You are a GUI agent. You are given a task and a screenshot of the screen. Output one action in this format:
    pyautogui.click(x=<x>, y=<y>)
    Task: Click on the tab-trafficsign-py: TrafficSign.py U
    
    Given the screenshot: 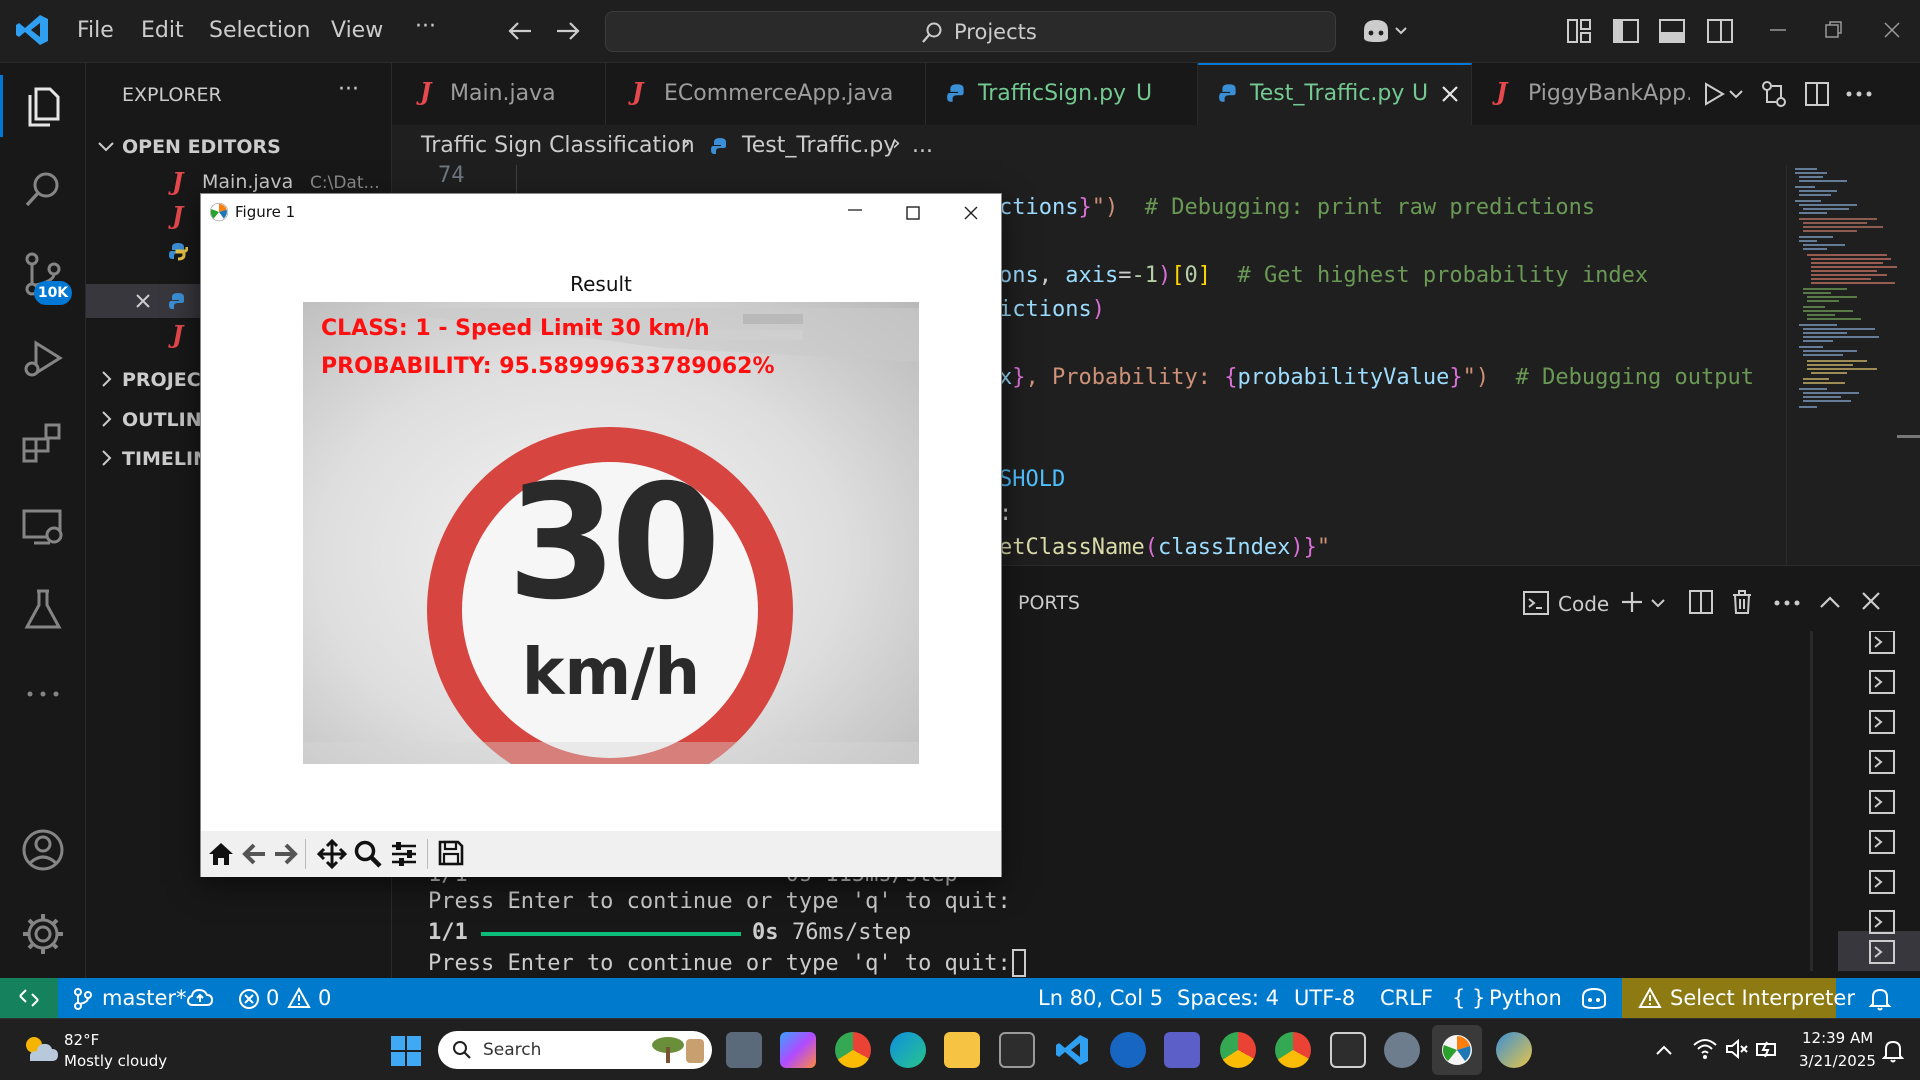 What is the action you would take?
    pyautogui.click(x=1062, y=94)
    